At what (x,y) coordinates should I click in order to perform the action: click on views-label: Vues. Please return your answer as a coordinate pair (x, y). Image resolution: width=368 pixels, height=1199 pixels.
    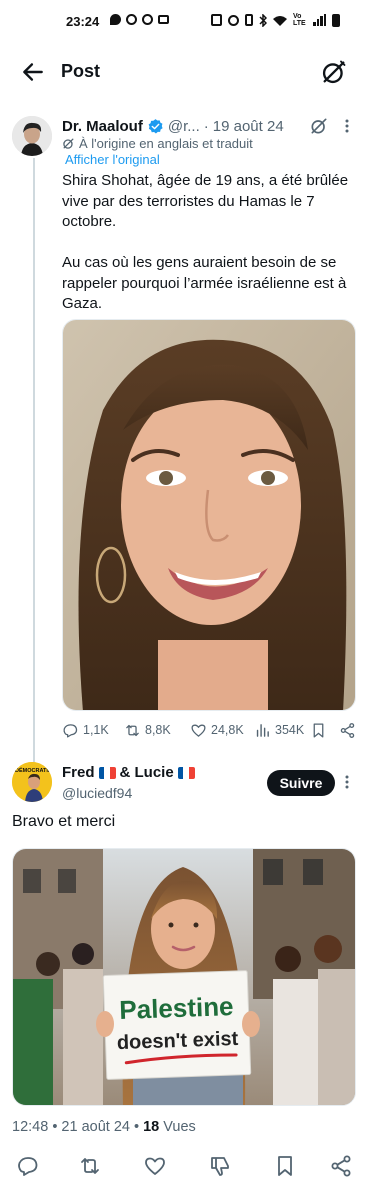
    Looking at the image, I should click on (179, 1127).